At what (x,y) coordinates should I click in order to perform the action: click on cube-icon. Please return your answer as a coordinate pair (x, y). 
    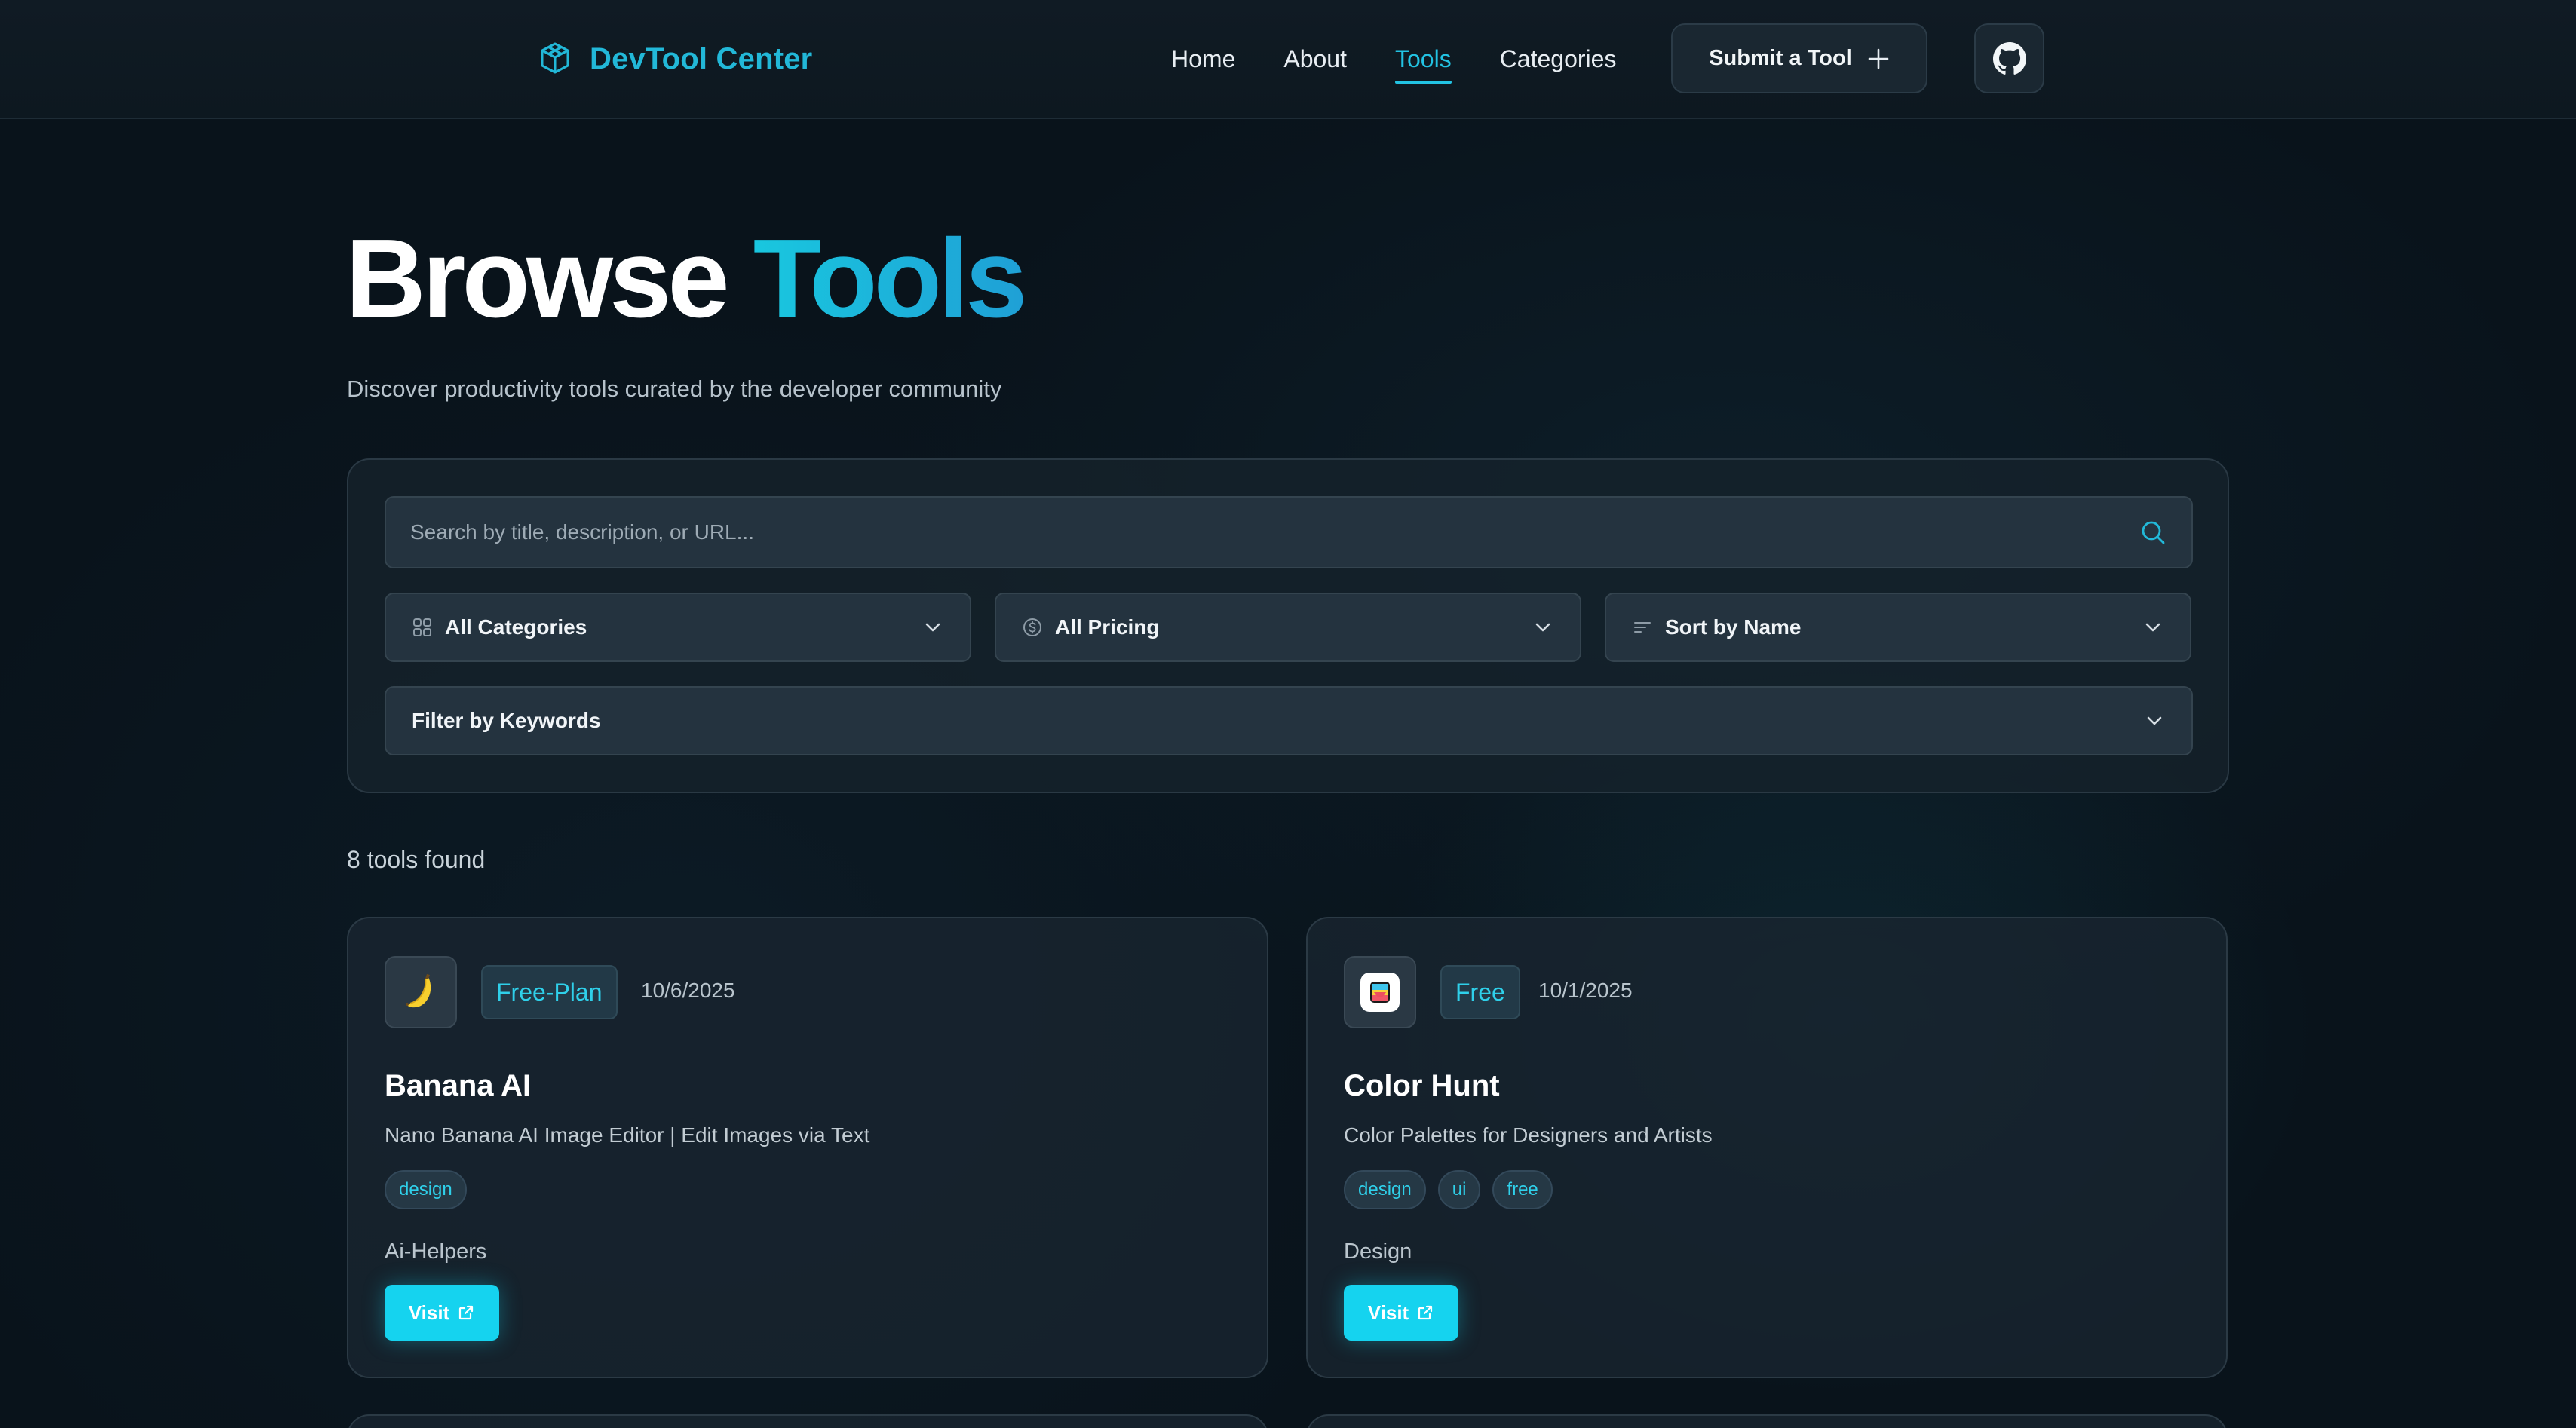
    Looking at the image, I should click on (555, 58).